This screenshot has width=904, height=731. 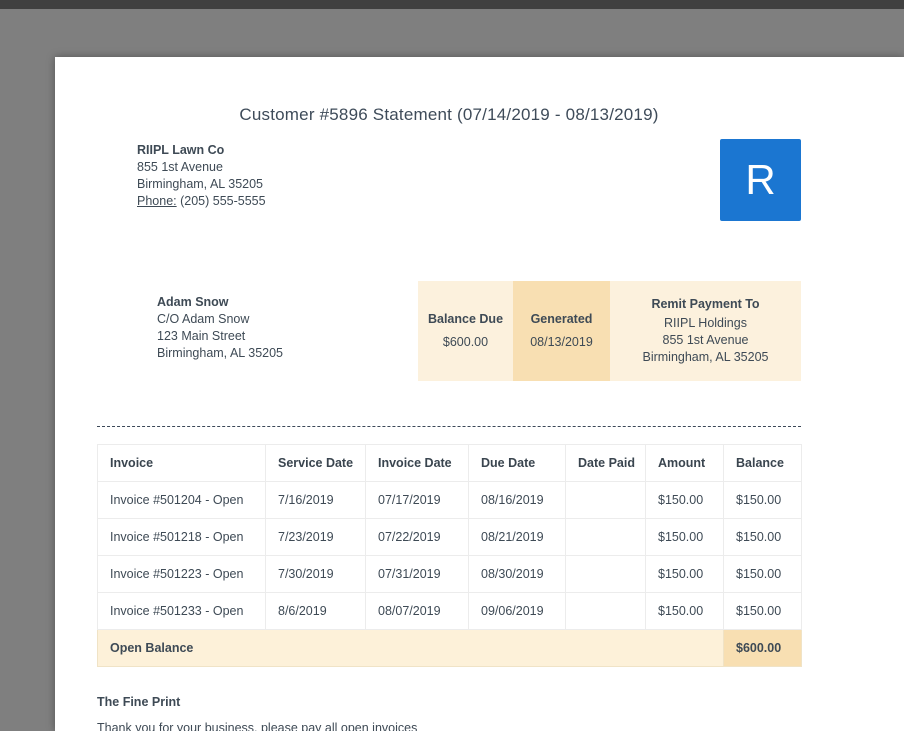 I want to click on cell-invoice: Invoice #501204 - Open, so click(x=181, y=500).